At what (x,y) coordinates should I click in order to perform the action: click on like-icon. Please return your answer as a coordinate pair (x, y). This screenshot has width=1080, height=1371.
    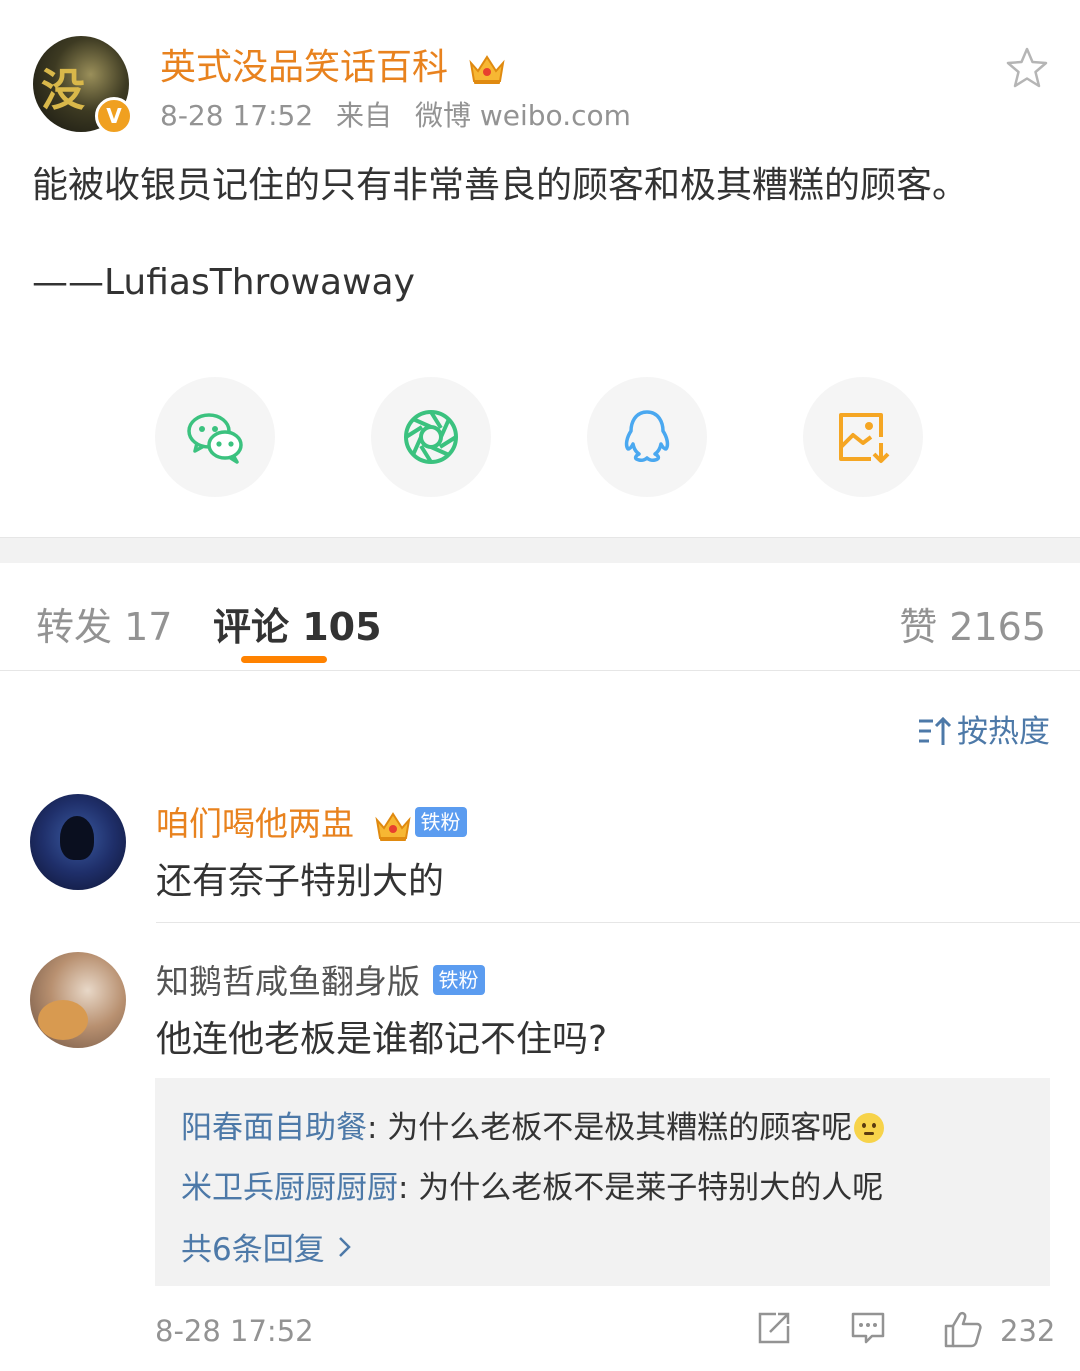
    Looking at the image, I should click on (963, 1329).